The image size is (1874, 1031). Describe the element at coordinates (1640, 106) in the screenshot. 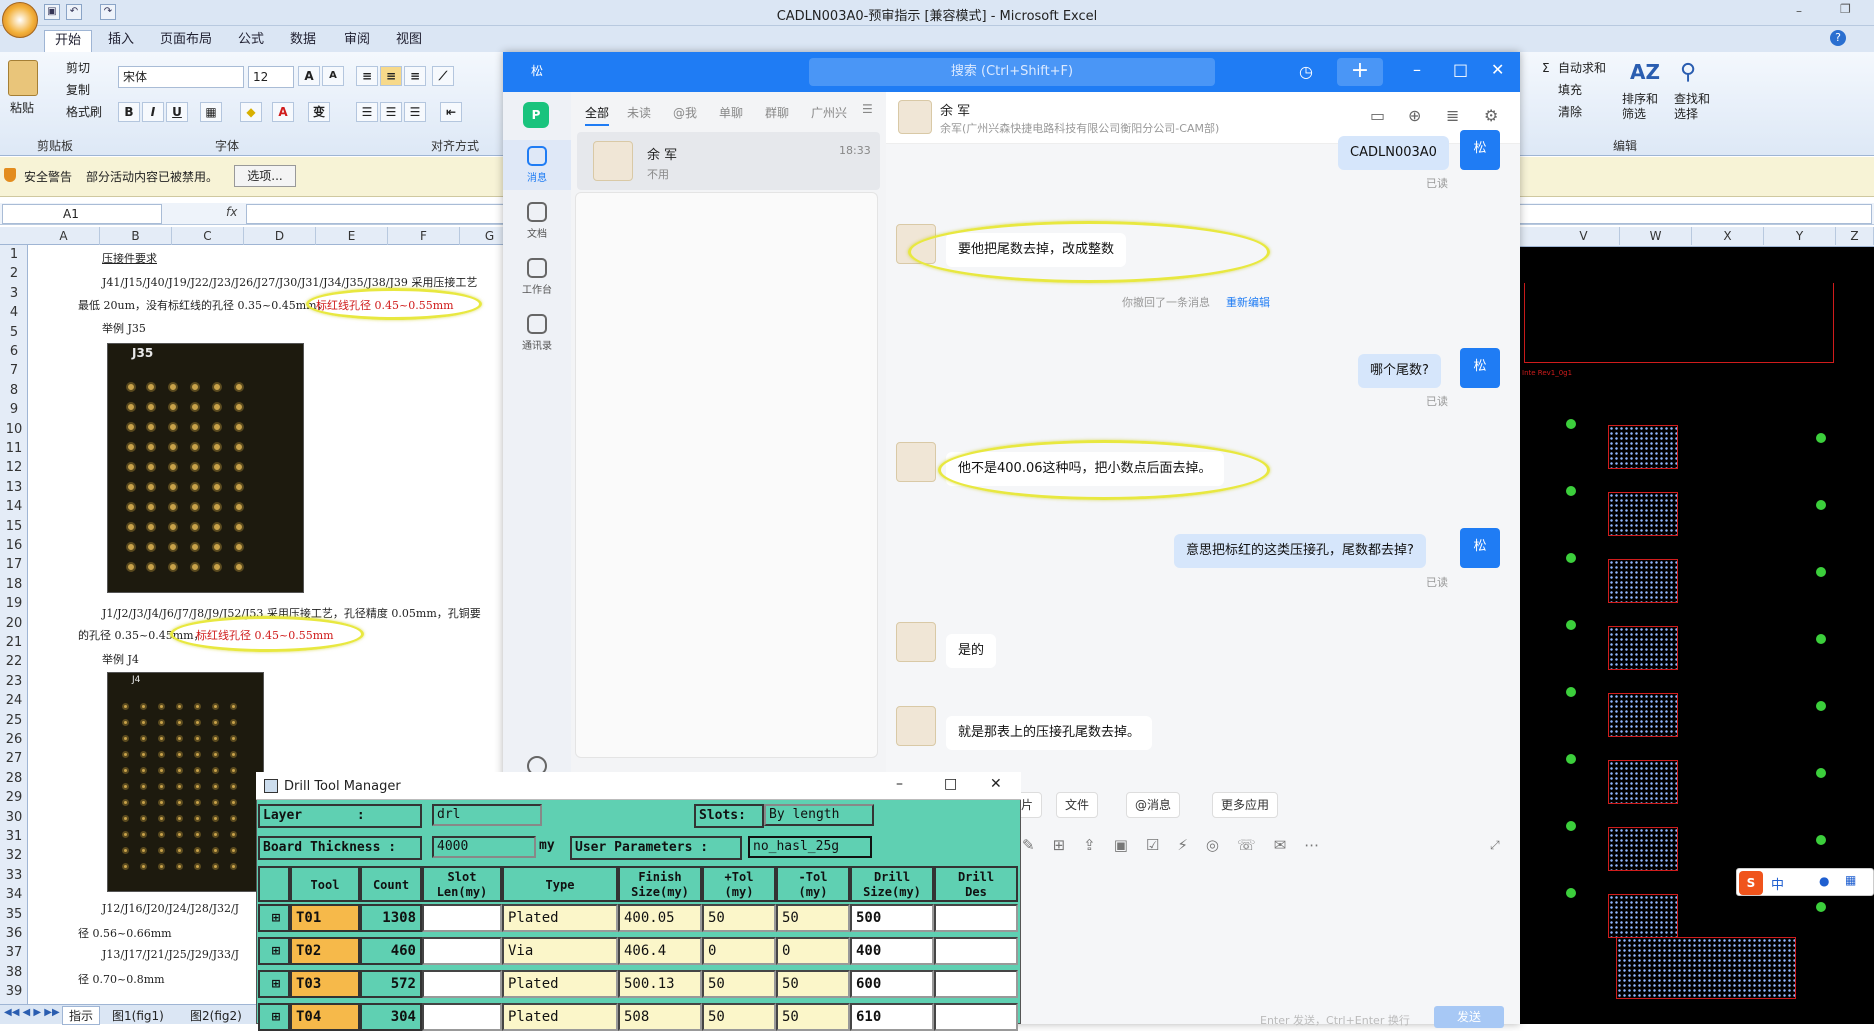

I see `sort-filter-button: 排序和 筛选` at that location.